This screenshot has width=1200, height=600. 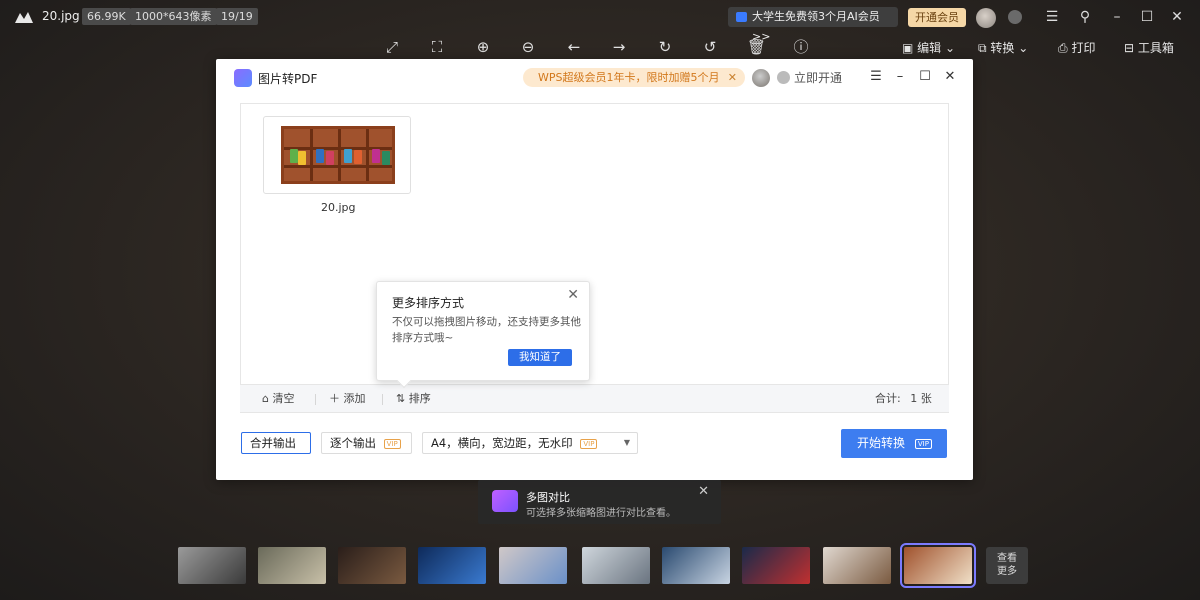 I want to click on pdf-app-icon, so click(x=243, y=78).